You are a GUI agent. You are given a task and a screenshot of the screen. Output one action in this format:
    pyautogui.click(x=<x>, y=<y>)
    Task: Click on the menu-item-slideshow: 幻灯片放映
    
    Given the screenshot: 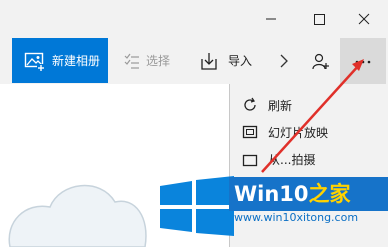 What is the action you would take?
    pyautogui.click(x=309, y=132)
    